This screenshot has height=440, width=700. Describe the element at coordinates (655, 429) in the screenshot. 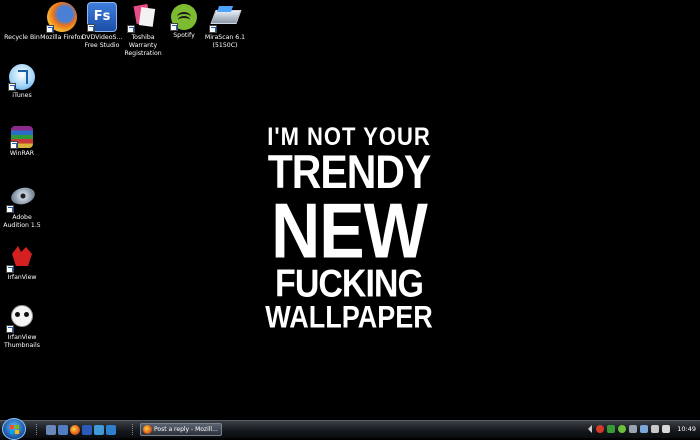

I see `tray-power-icon` at that location.